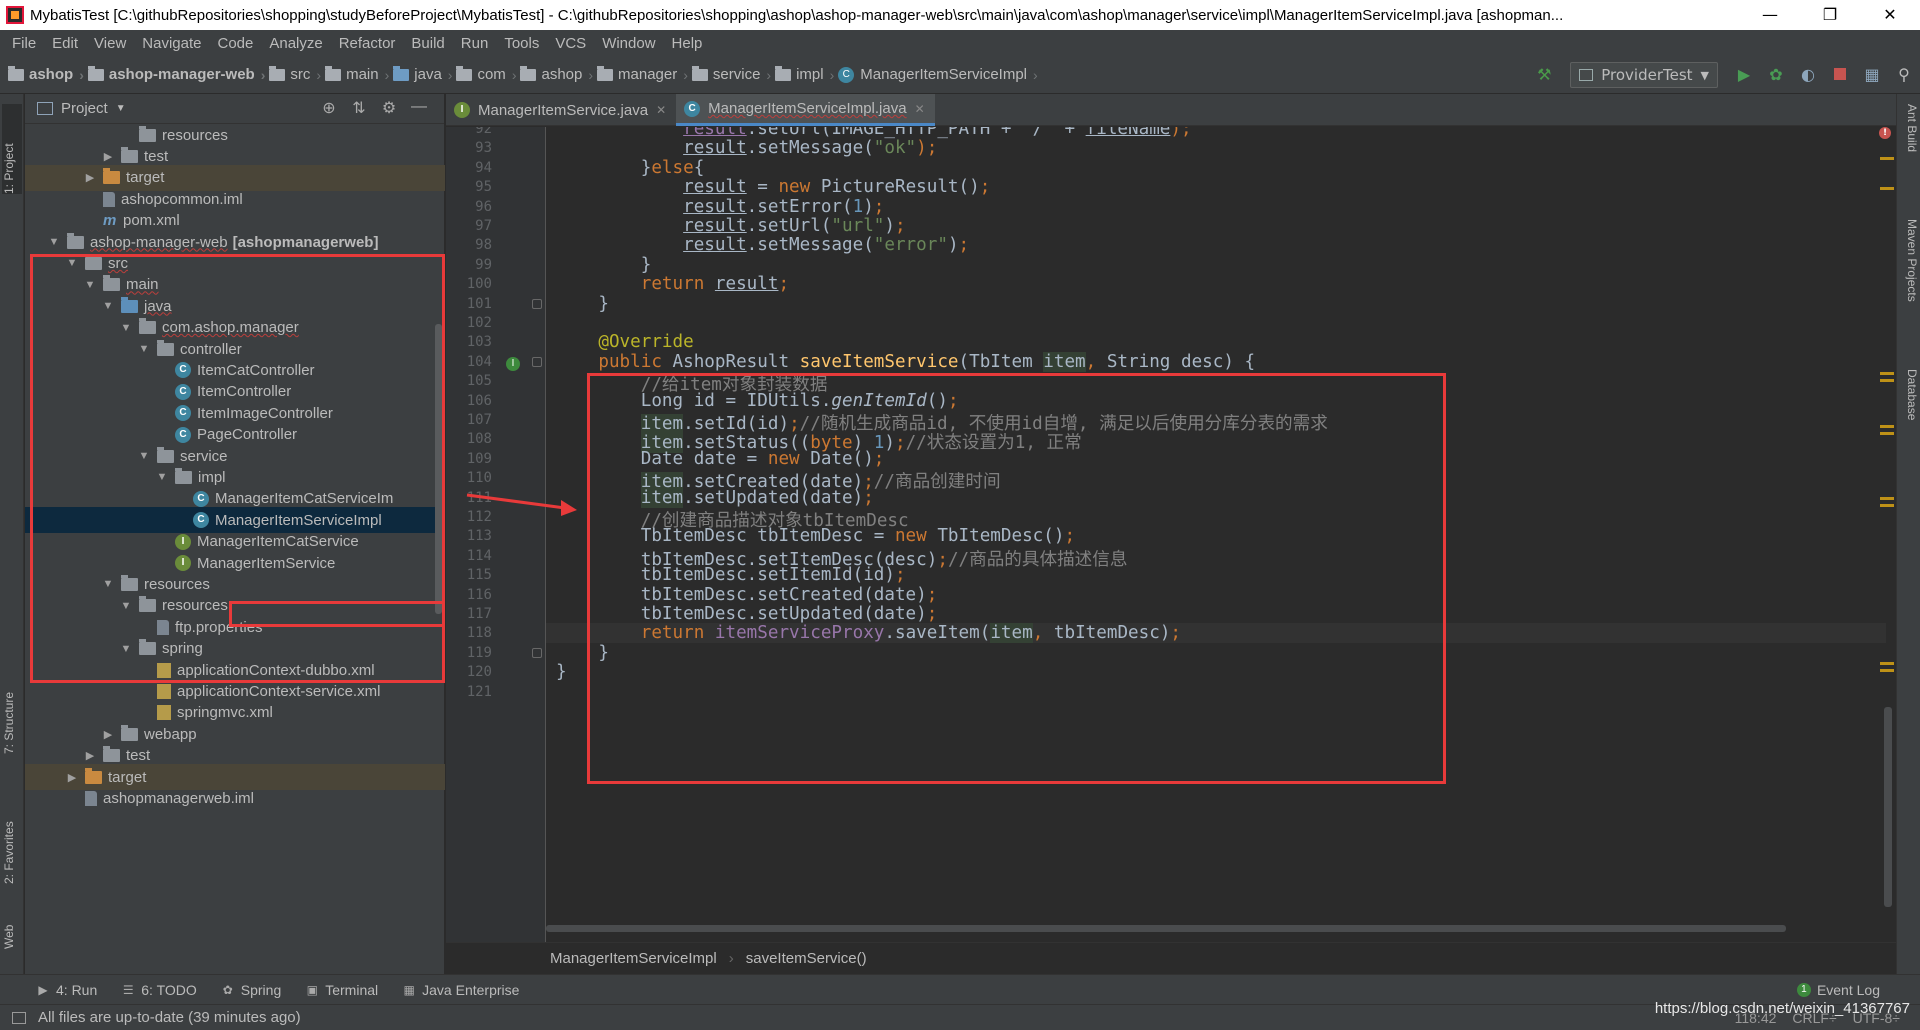 This screenshot has width=1920, height=1030. I want to click on code-line: @Override, so click(624, 342).